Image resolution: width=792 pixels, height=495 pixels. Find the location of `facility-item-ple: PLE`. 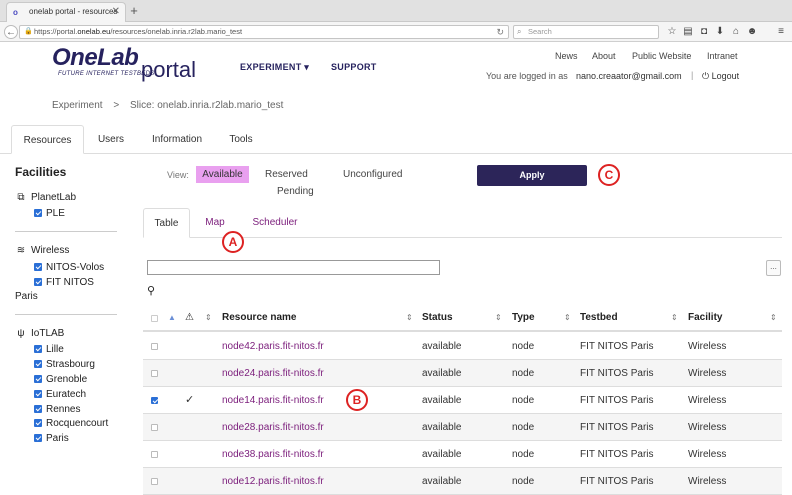

facility-item-ple: PLE is located at coordinates (49, 214).